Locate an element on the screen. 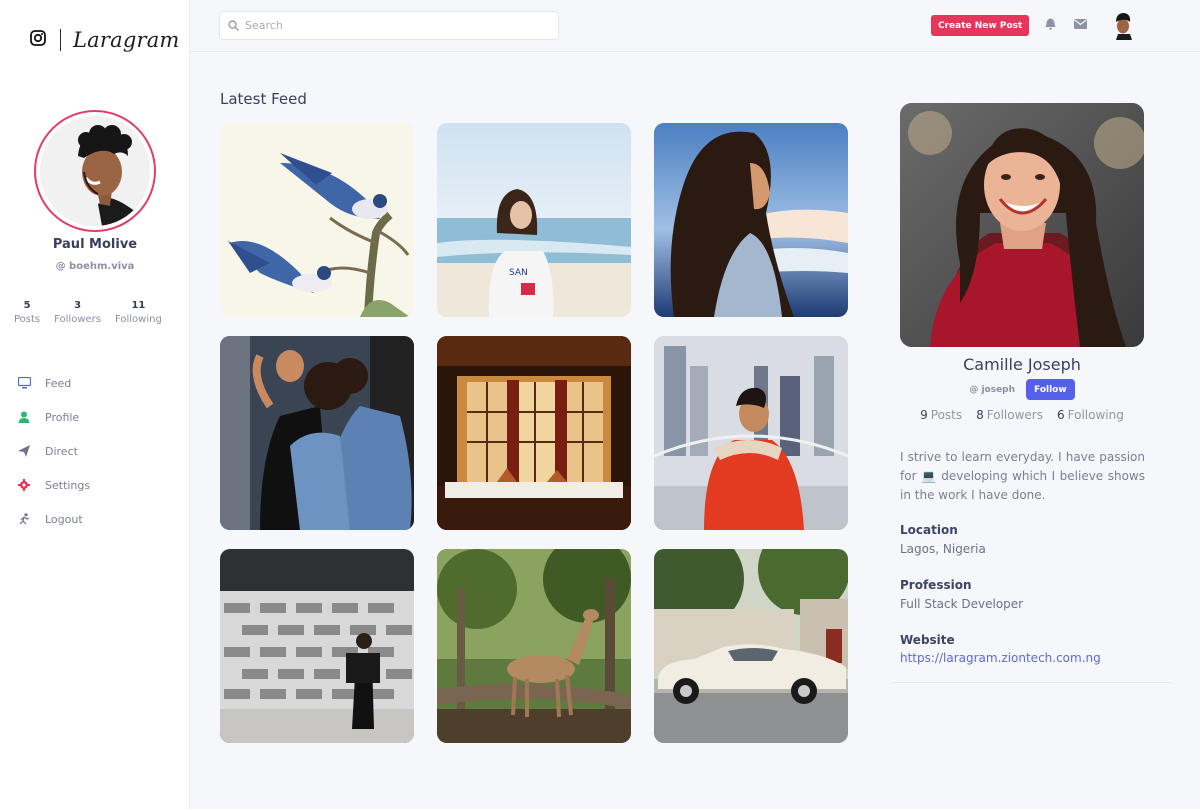 This screenshot has width=1200, height=809. sidebar-item-direct: Direct is located at coordinates (53, 451).